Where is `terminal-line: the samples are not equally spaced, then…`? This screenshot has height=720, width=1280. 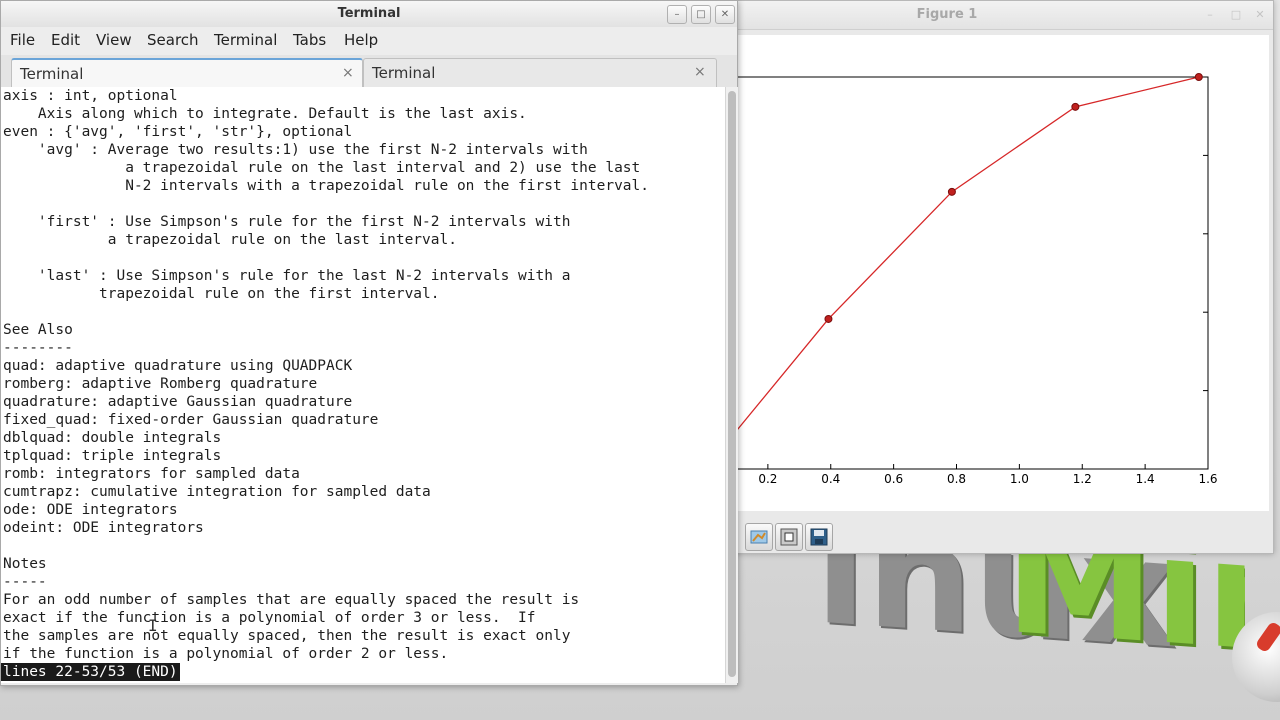
terminal-line: the samples are not equally spaced, then… is located at coordinates (287, 636).